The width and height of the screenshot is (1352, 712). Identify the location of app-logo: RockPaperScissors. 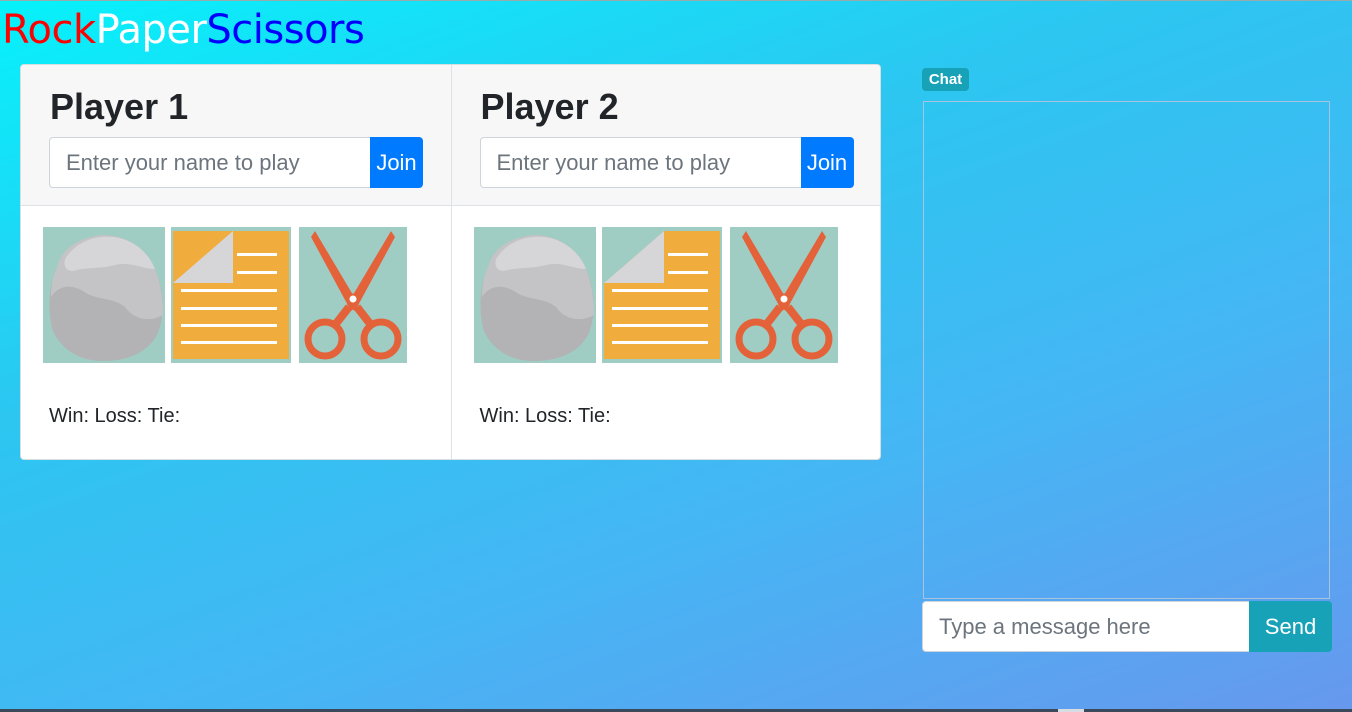
(183, 30).